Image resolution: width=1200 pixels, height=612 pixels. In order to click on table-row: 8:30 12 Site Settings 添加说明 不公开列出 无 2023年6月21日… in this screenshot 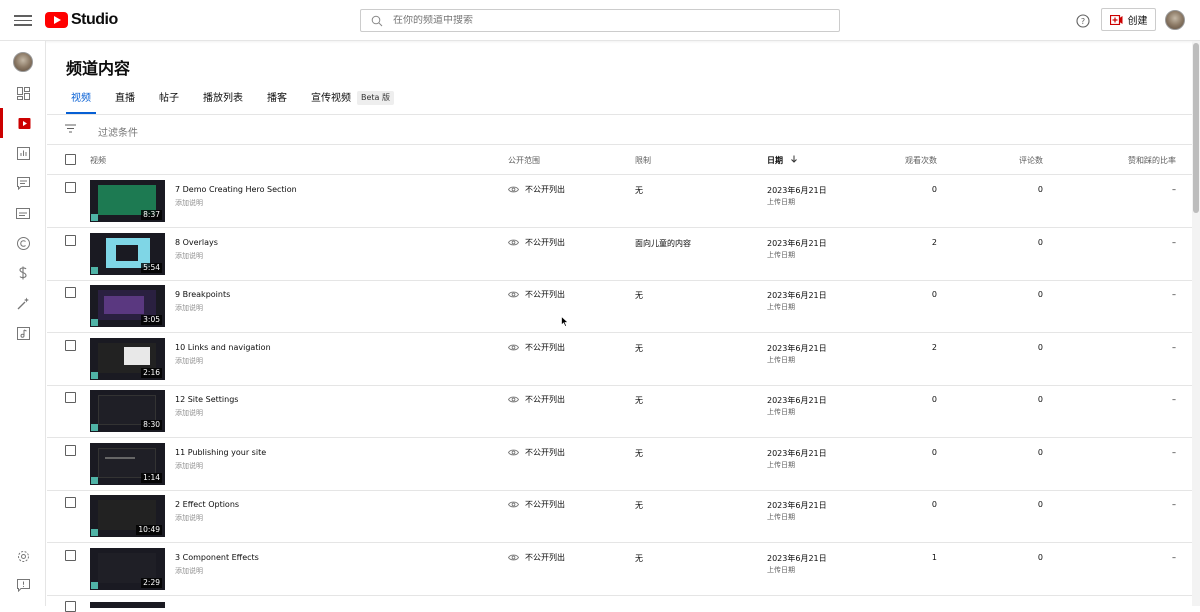, I will do `click(619, 411)`.